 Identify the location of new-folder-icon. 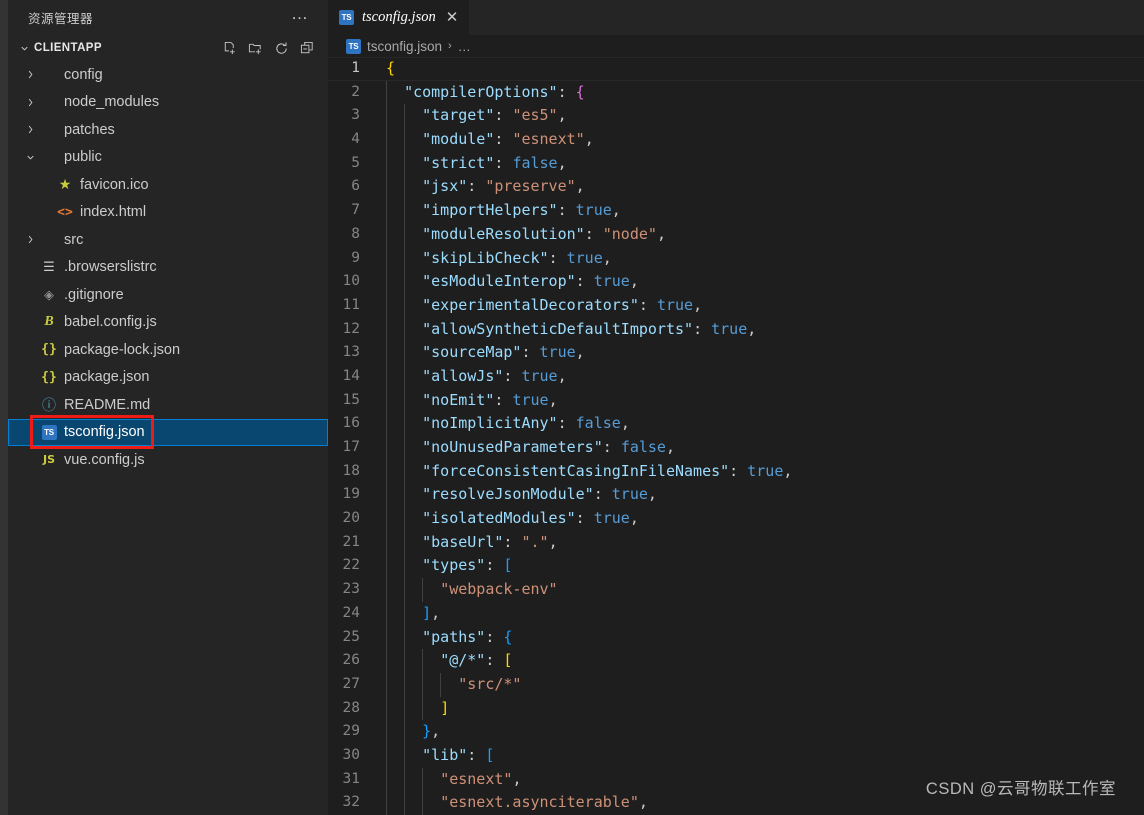
(255, 48).